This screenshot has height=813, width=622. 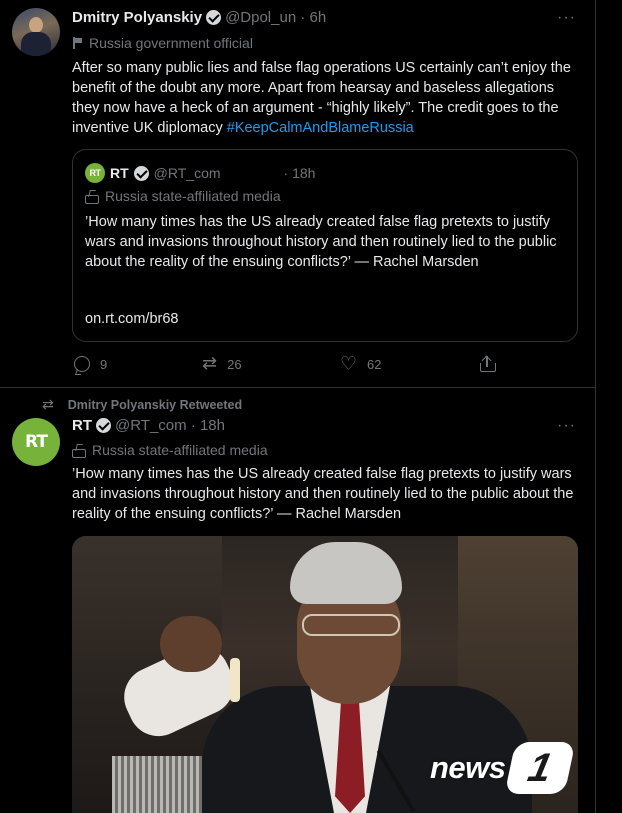 I want to click on news1-watermark: news 1, so click(x=503, y=768).